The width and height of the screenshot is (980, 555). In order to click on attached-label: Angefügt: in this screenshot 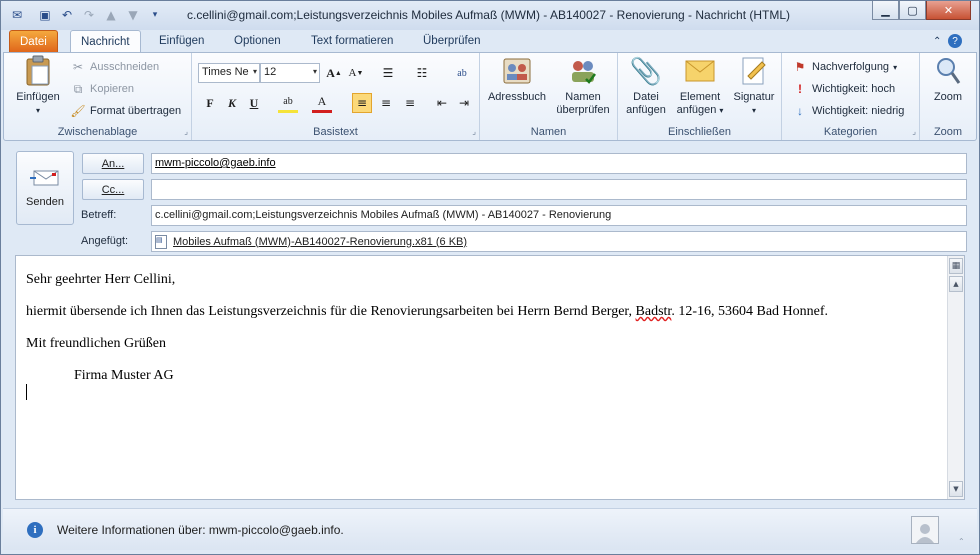, I will do `click(105, 241)`.